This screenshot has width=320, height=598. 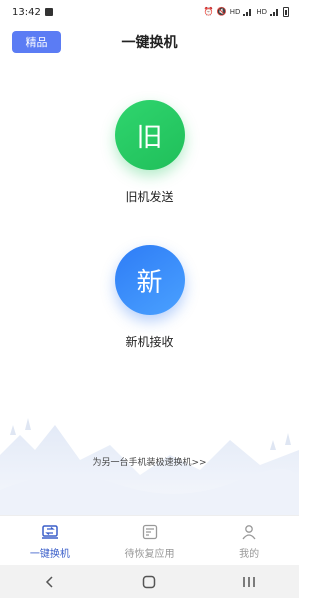 I want to click on mute-icon: 🔇, so click(x=221, y=11).